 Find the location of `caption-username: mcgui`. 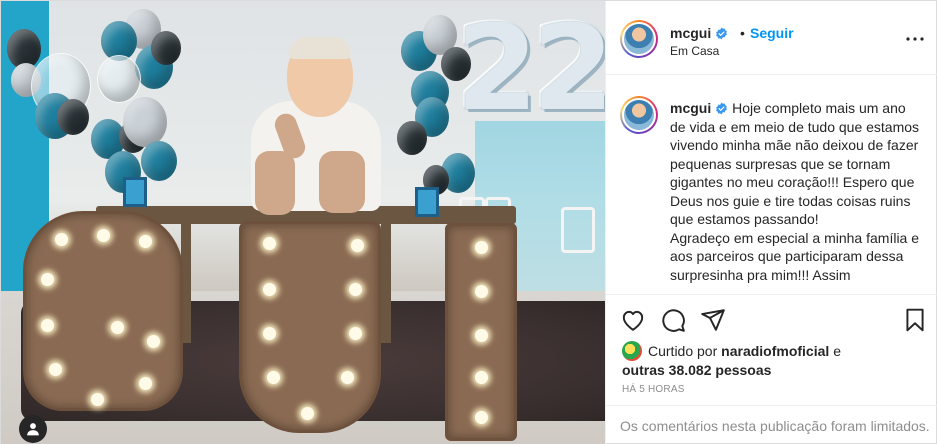

caption-username: mcgui is located at coordinates (699, 108).